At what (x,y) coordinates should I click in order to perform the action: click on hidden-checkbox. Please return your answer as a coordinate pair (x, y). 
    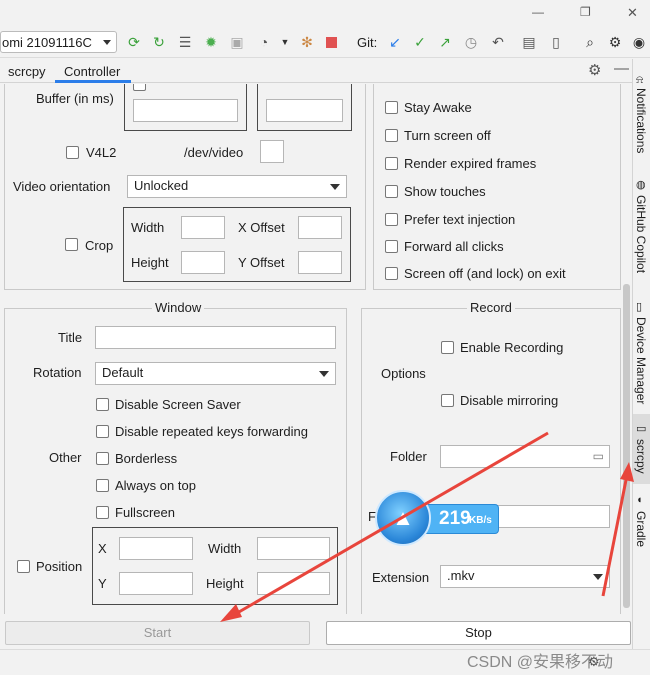
    Looking at the image, I should click on (139, 87).